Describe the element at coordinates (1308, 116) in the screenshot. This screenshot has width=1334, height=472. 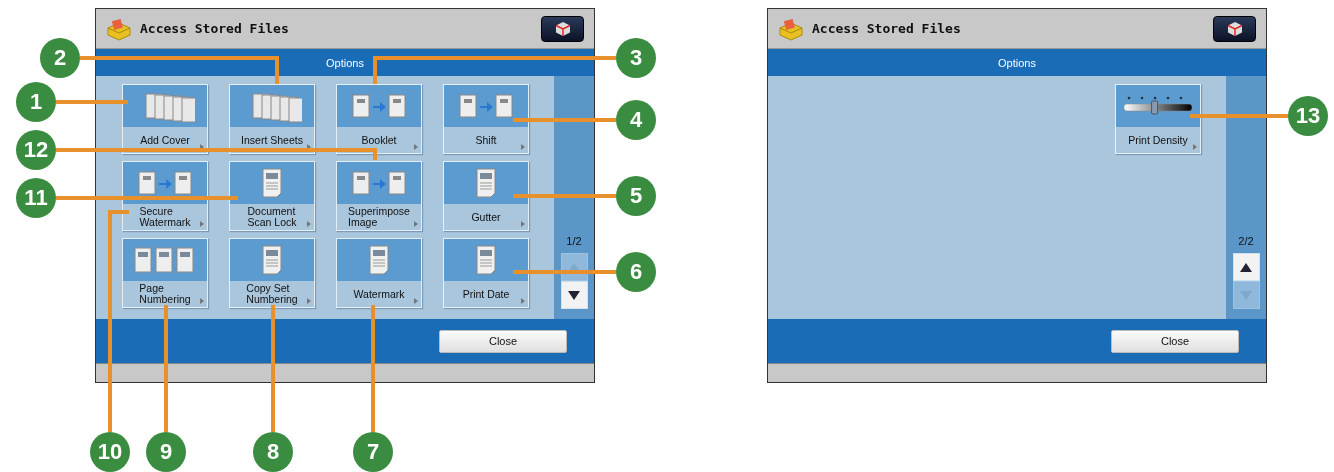
I see `callout-number: 13` at that location.